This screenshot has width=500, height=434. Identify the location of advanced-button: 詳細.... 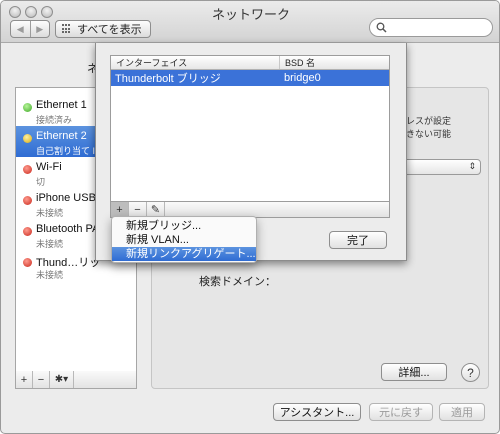
(414, 372).